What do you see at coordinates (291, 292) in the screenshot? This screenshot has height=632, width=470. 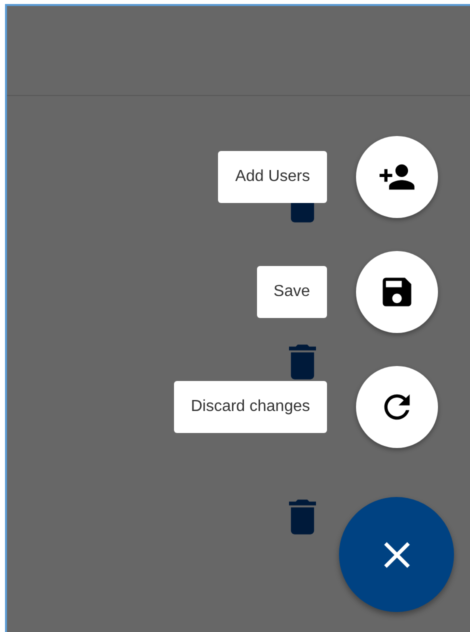 I see `action-tooltip: Save` at bounding box center [291, 292].